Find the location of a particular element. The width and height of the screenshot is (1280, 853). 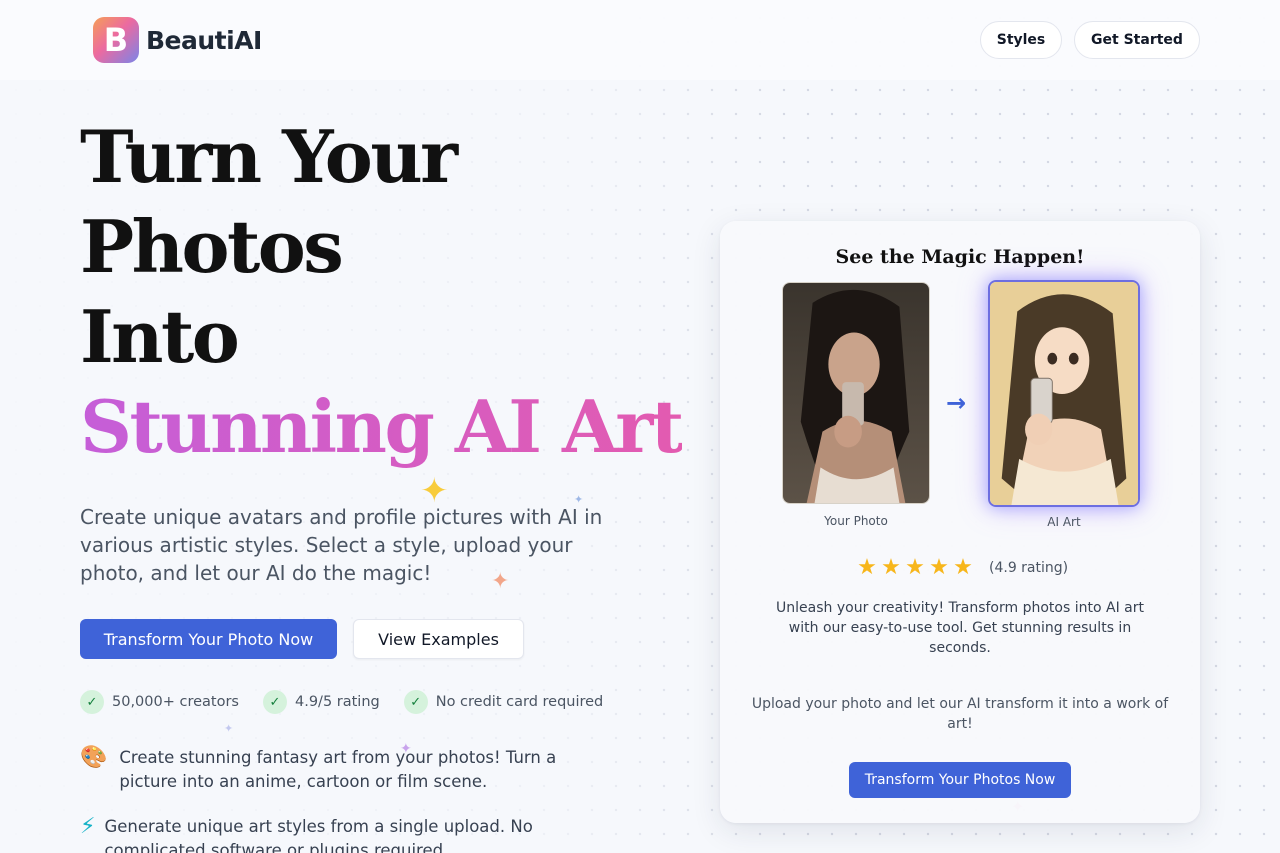

transform-photos-button: Transform Your Photos Now is located at coordinates (960, 780).